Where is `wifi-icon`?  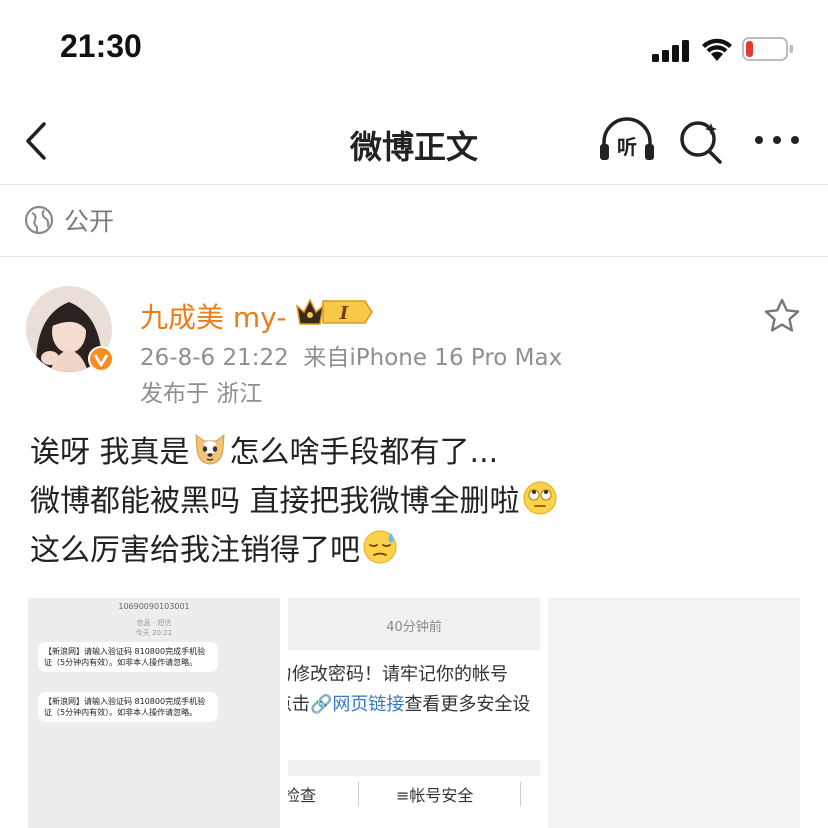
wifi-icon is located at coordinates (717, 49).